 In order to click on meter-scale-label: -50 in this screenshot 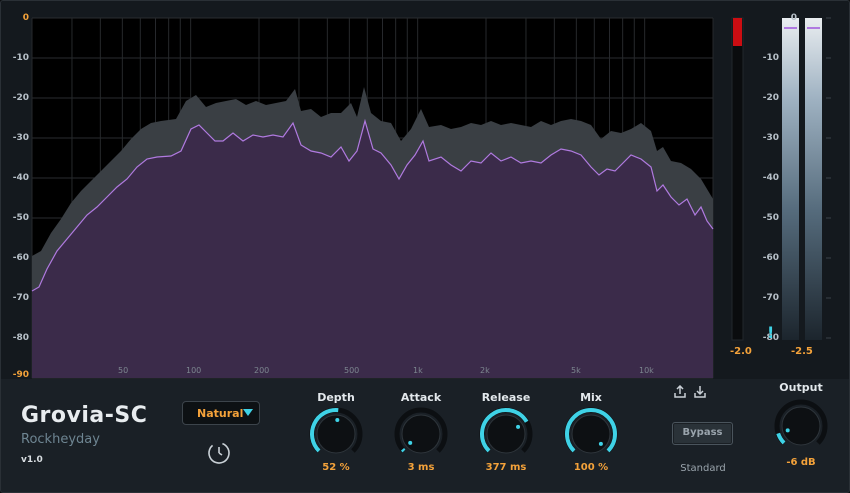, I will do `click(770, 218)`.